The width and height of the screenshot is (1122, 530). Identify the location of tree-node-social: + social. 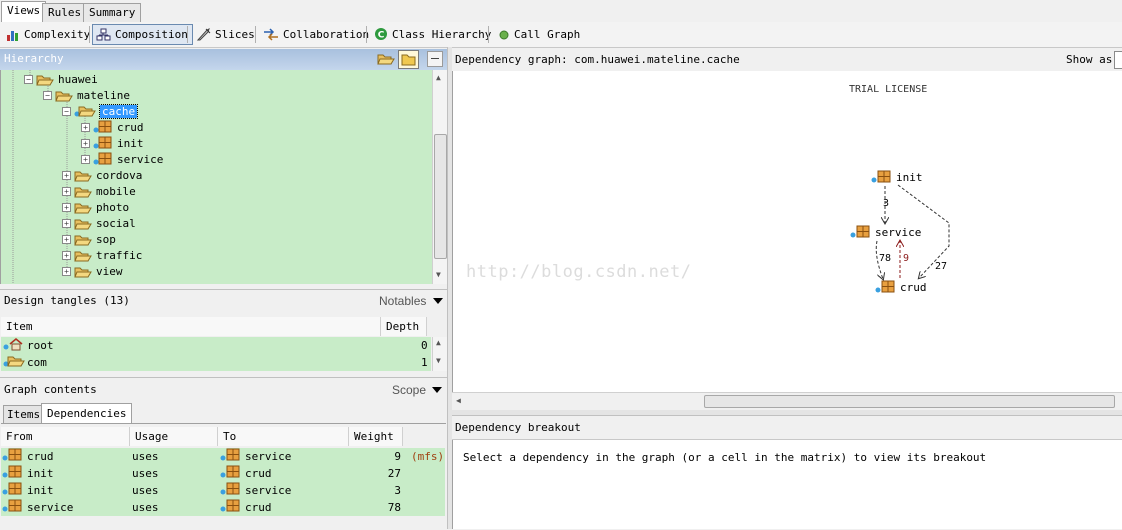
(99, 224).